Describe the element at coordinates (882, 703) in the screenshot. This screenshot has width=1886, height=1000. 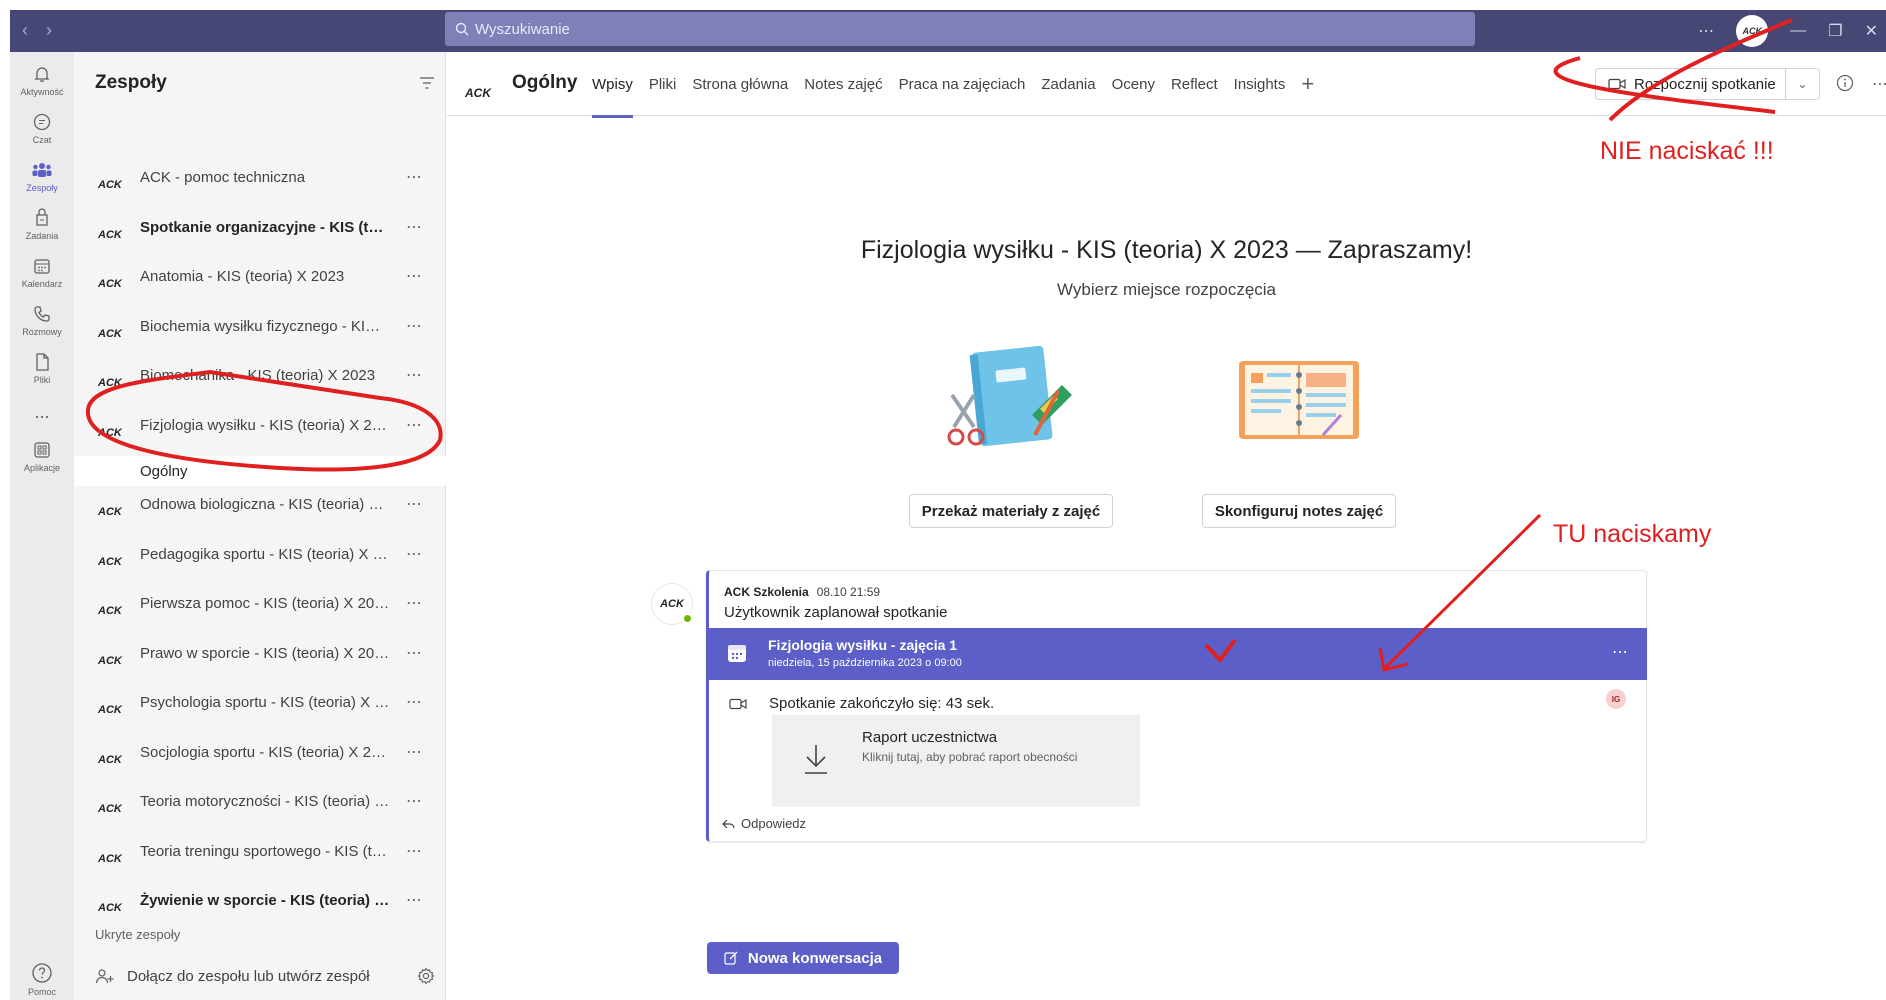
I see `meeting-ended-text: Spotkanie zakończyło się: 43 sek.` at that location.